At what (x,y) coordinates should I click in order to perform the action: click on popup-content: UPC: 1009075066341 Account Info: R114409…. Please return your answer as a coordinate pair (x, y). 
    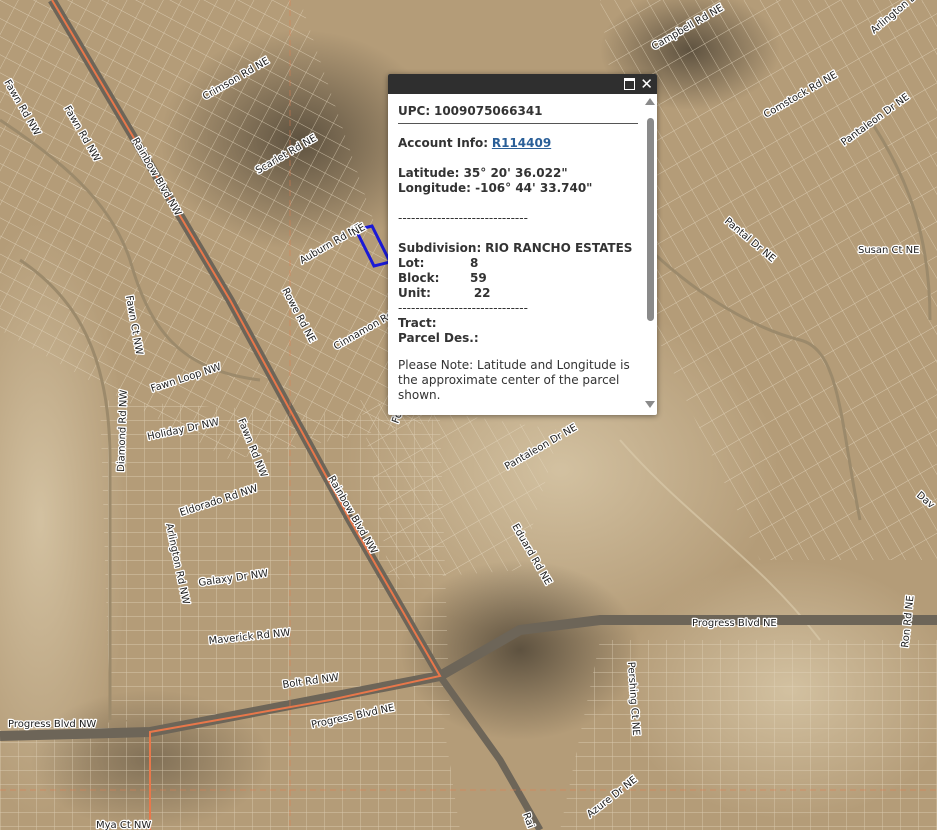
    Looking at the image, I should click on (518, 254).